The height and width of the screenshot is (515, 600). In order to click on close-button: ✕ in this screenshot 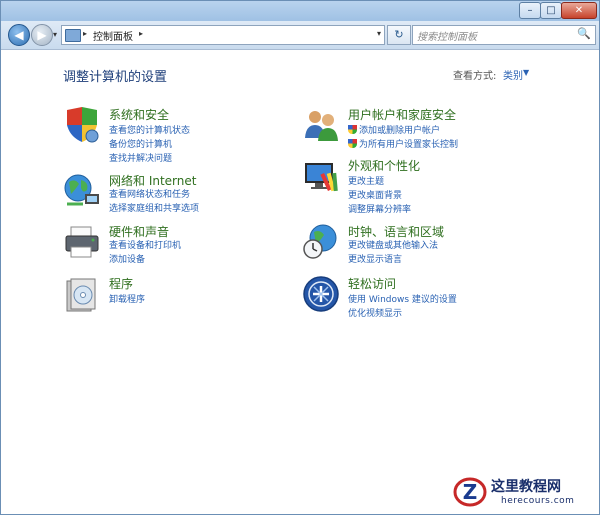, I will do `click(579, 10)`.